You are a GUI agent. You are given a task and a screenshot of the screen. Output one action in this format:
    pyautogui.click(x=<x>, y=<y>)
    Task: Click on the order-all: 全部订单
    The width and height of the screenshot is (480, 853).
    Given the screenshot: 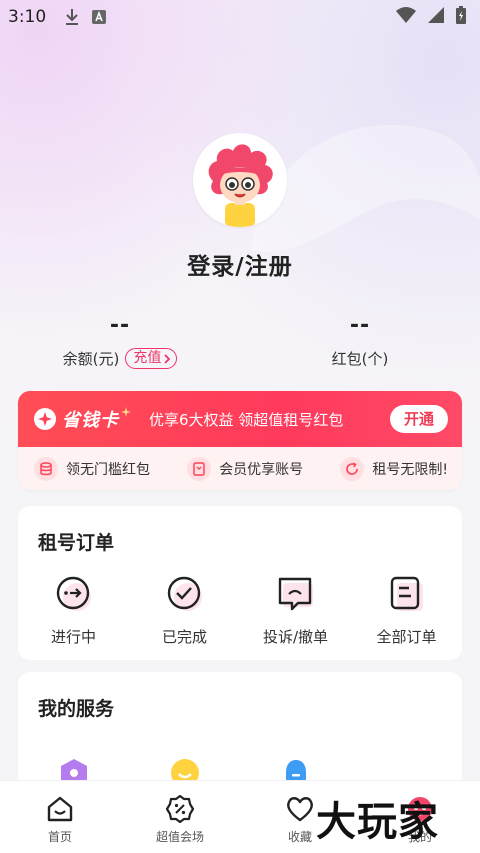 What is the action you would take?
    pyautogui.click(x=406, y=610)
    